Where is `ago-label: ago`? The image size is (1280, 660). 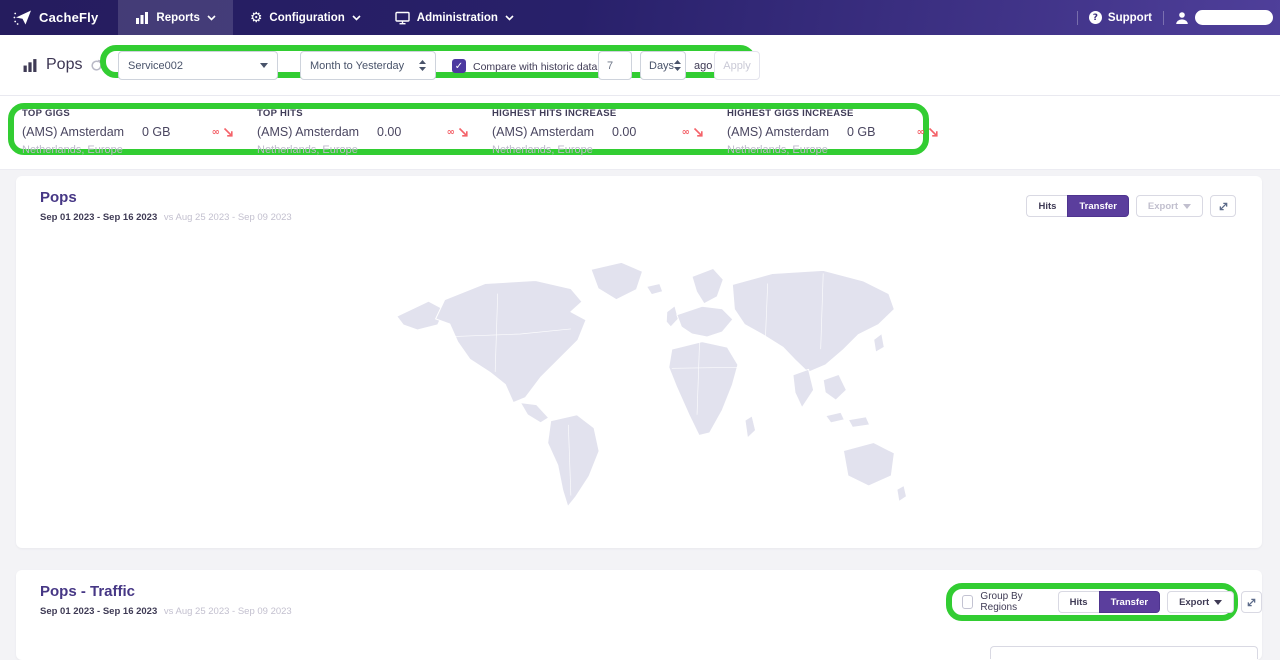 ago-label: ago is located at coordinates (703, 66).